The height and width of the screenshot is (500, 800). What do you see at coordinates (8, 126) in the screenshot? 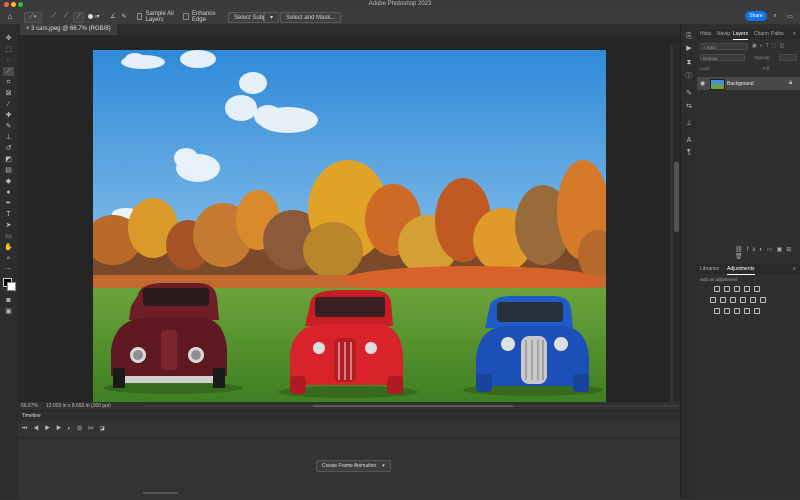
I see `brush-tool-icon: ✎` at bounding box center [8, 126].